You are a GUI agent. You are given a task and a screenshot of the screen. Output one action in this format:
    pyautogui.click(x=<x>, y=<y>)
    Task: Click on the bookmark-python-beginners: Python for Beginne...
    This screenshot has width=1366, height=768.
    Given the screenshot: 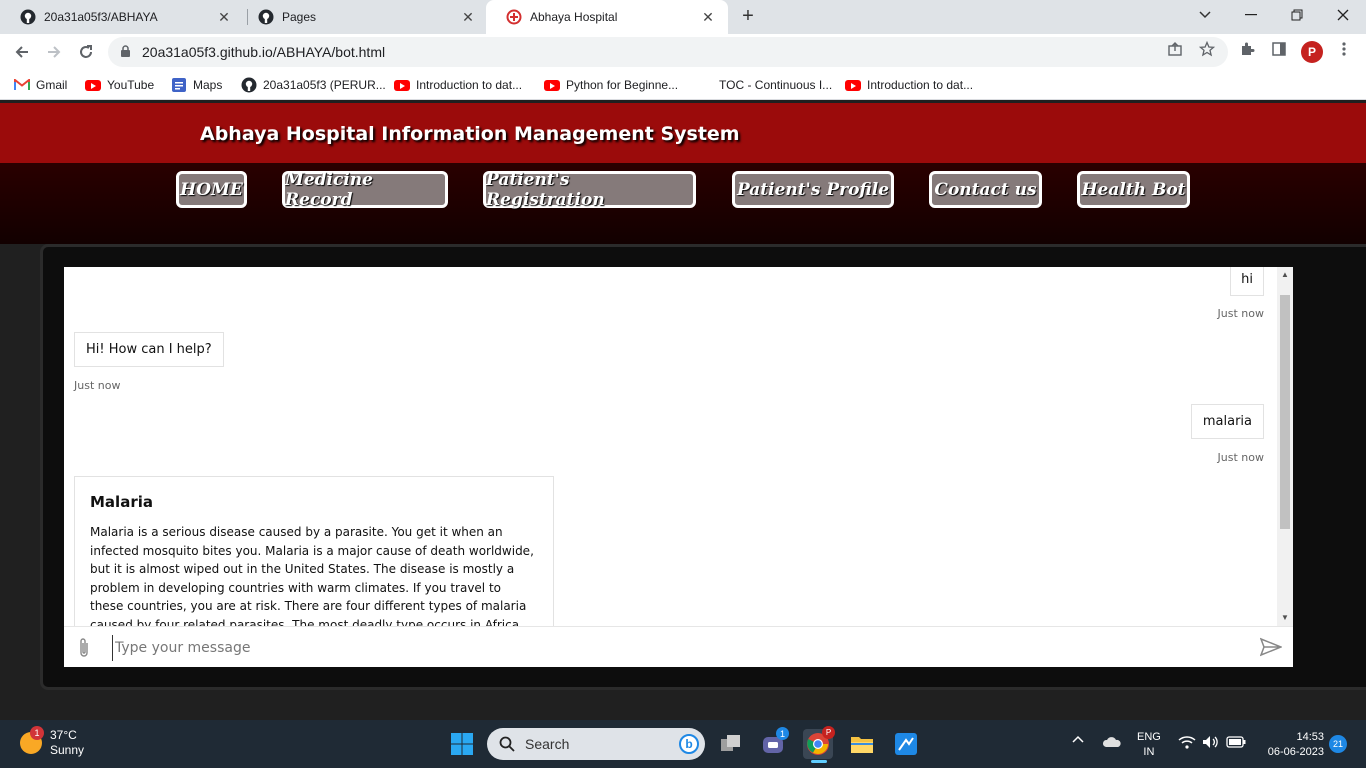 What is the action you would take?
    pyautogui.click(x=611, y=85)
    